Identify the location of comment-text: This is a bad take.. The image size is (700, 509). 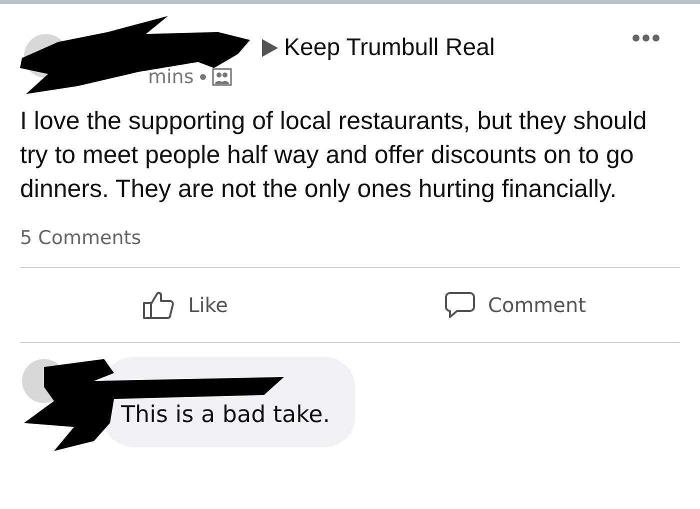
(225, 415).